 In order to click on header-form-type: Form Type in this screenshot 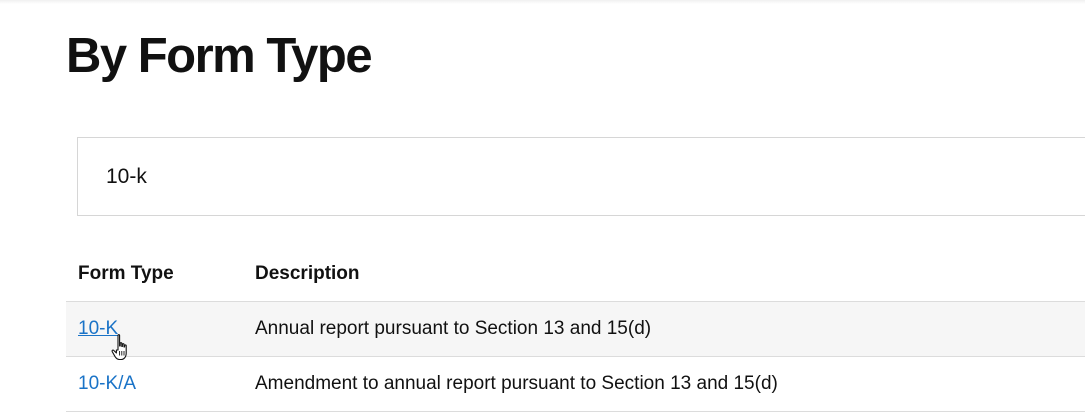, I will do `click(126, 273)`.